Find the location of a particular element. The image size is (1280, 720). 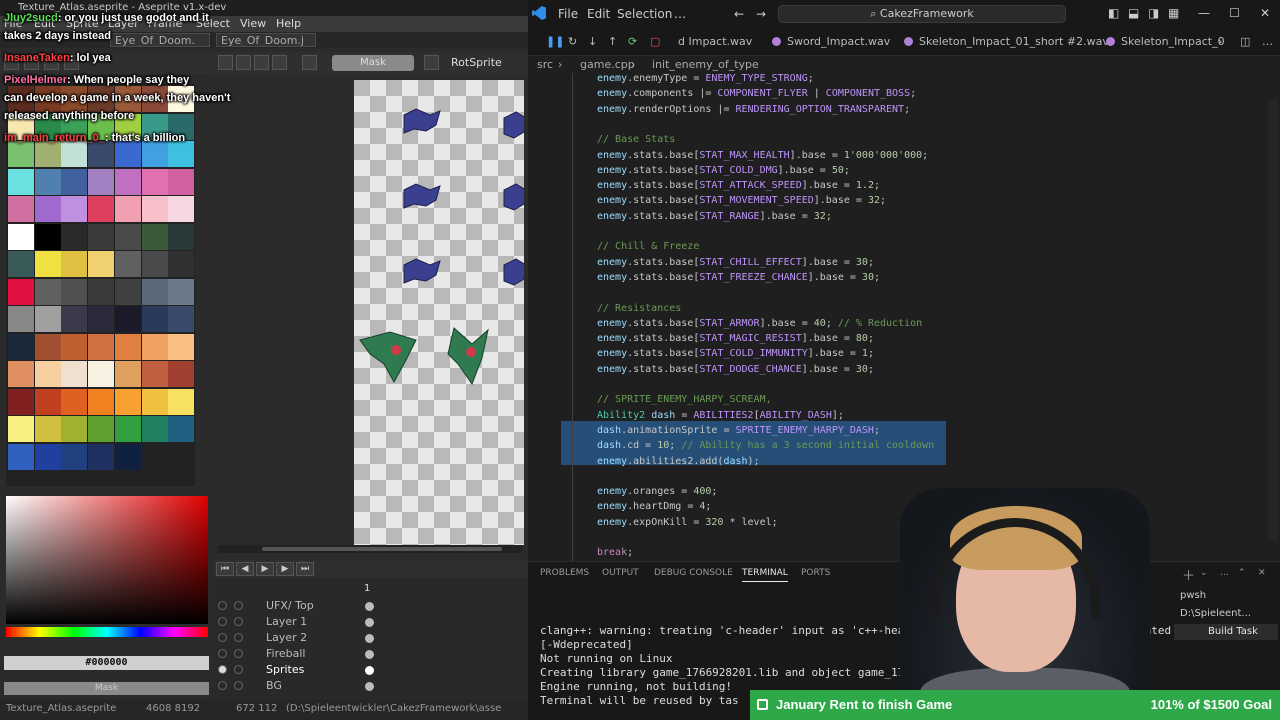

panel-tab-ports: PORTS is located at coordinates (815, 573).